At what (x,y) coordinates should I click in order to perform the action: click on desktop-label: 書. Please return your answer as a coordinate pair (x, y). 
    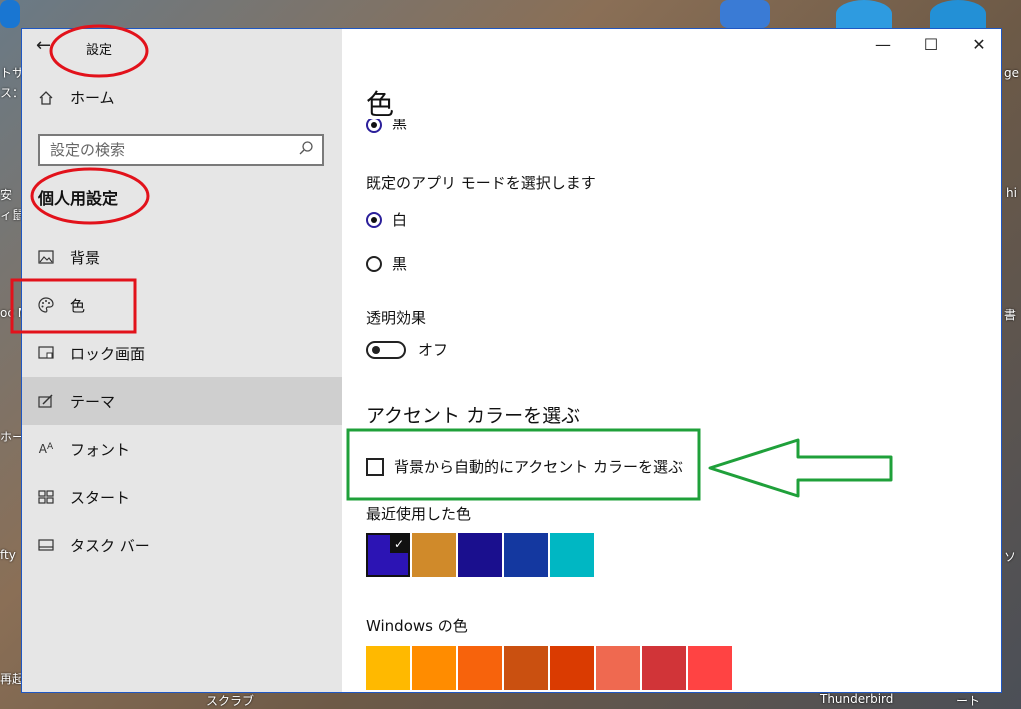
    Looking at the image, I should click on (1010, 315).